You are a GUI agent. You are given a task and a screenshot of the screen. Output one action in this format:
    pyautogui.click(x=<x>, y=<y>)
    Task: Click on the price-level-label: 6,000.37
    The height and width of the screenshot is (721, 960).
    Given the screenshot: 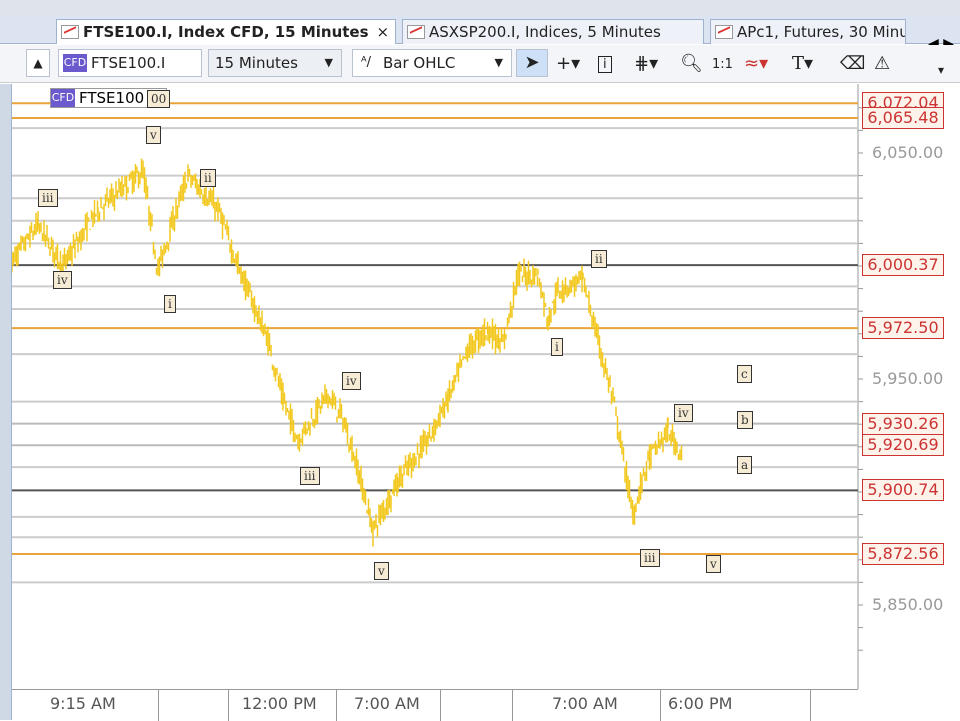 What is the action you would take?
    pyautogui.click(x=903, y=265)
    